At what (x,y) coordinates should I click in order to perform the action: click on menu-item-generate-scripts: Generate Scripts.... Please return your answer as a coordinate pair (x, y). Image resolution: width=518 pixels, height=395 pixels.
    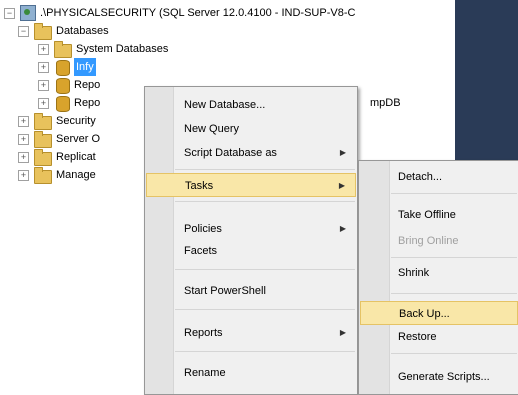
    Looking at the image, I should click on (439, 377).